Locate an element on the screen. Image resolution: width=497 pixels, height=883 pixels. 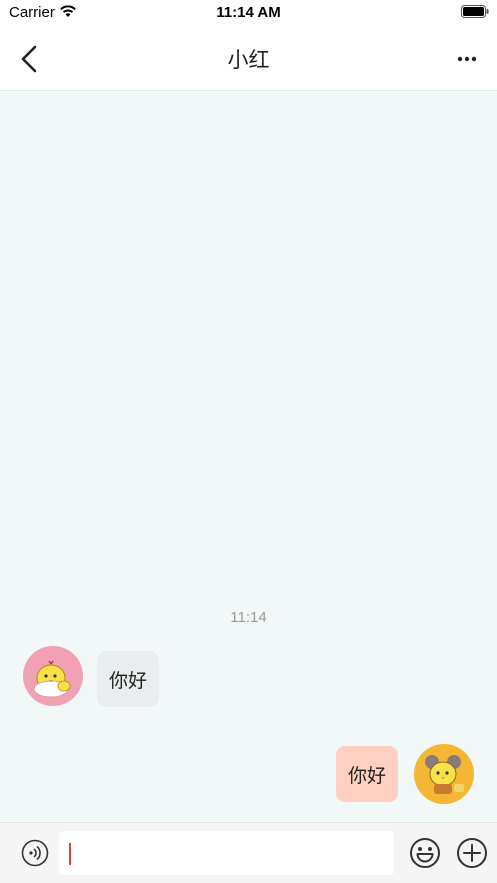
status-time: 11:14 AM is located at coordinates (248, 12).